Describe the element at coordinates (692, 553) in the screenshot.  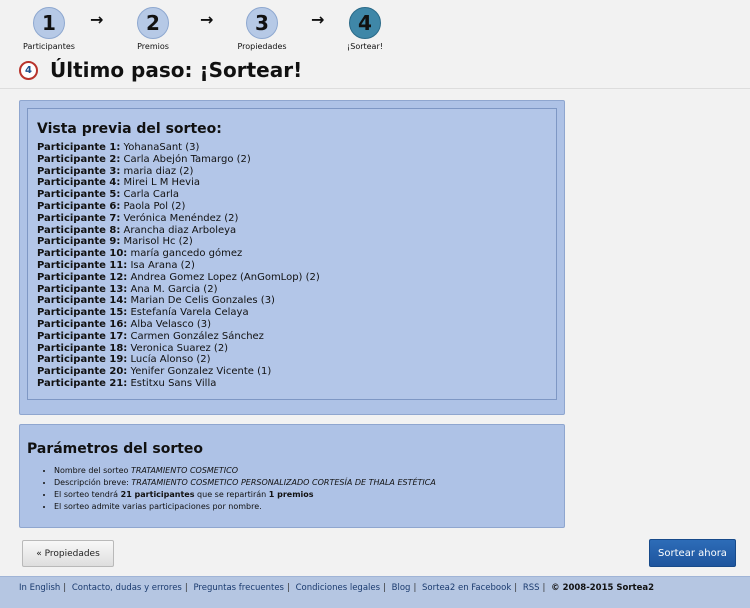
I see `draw-now-button: Sortear ahora` at that location.